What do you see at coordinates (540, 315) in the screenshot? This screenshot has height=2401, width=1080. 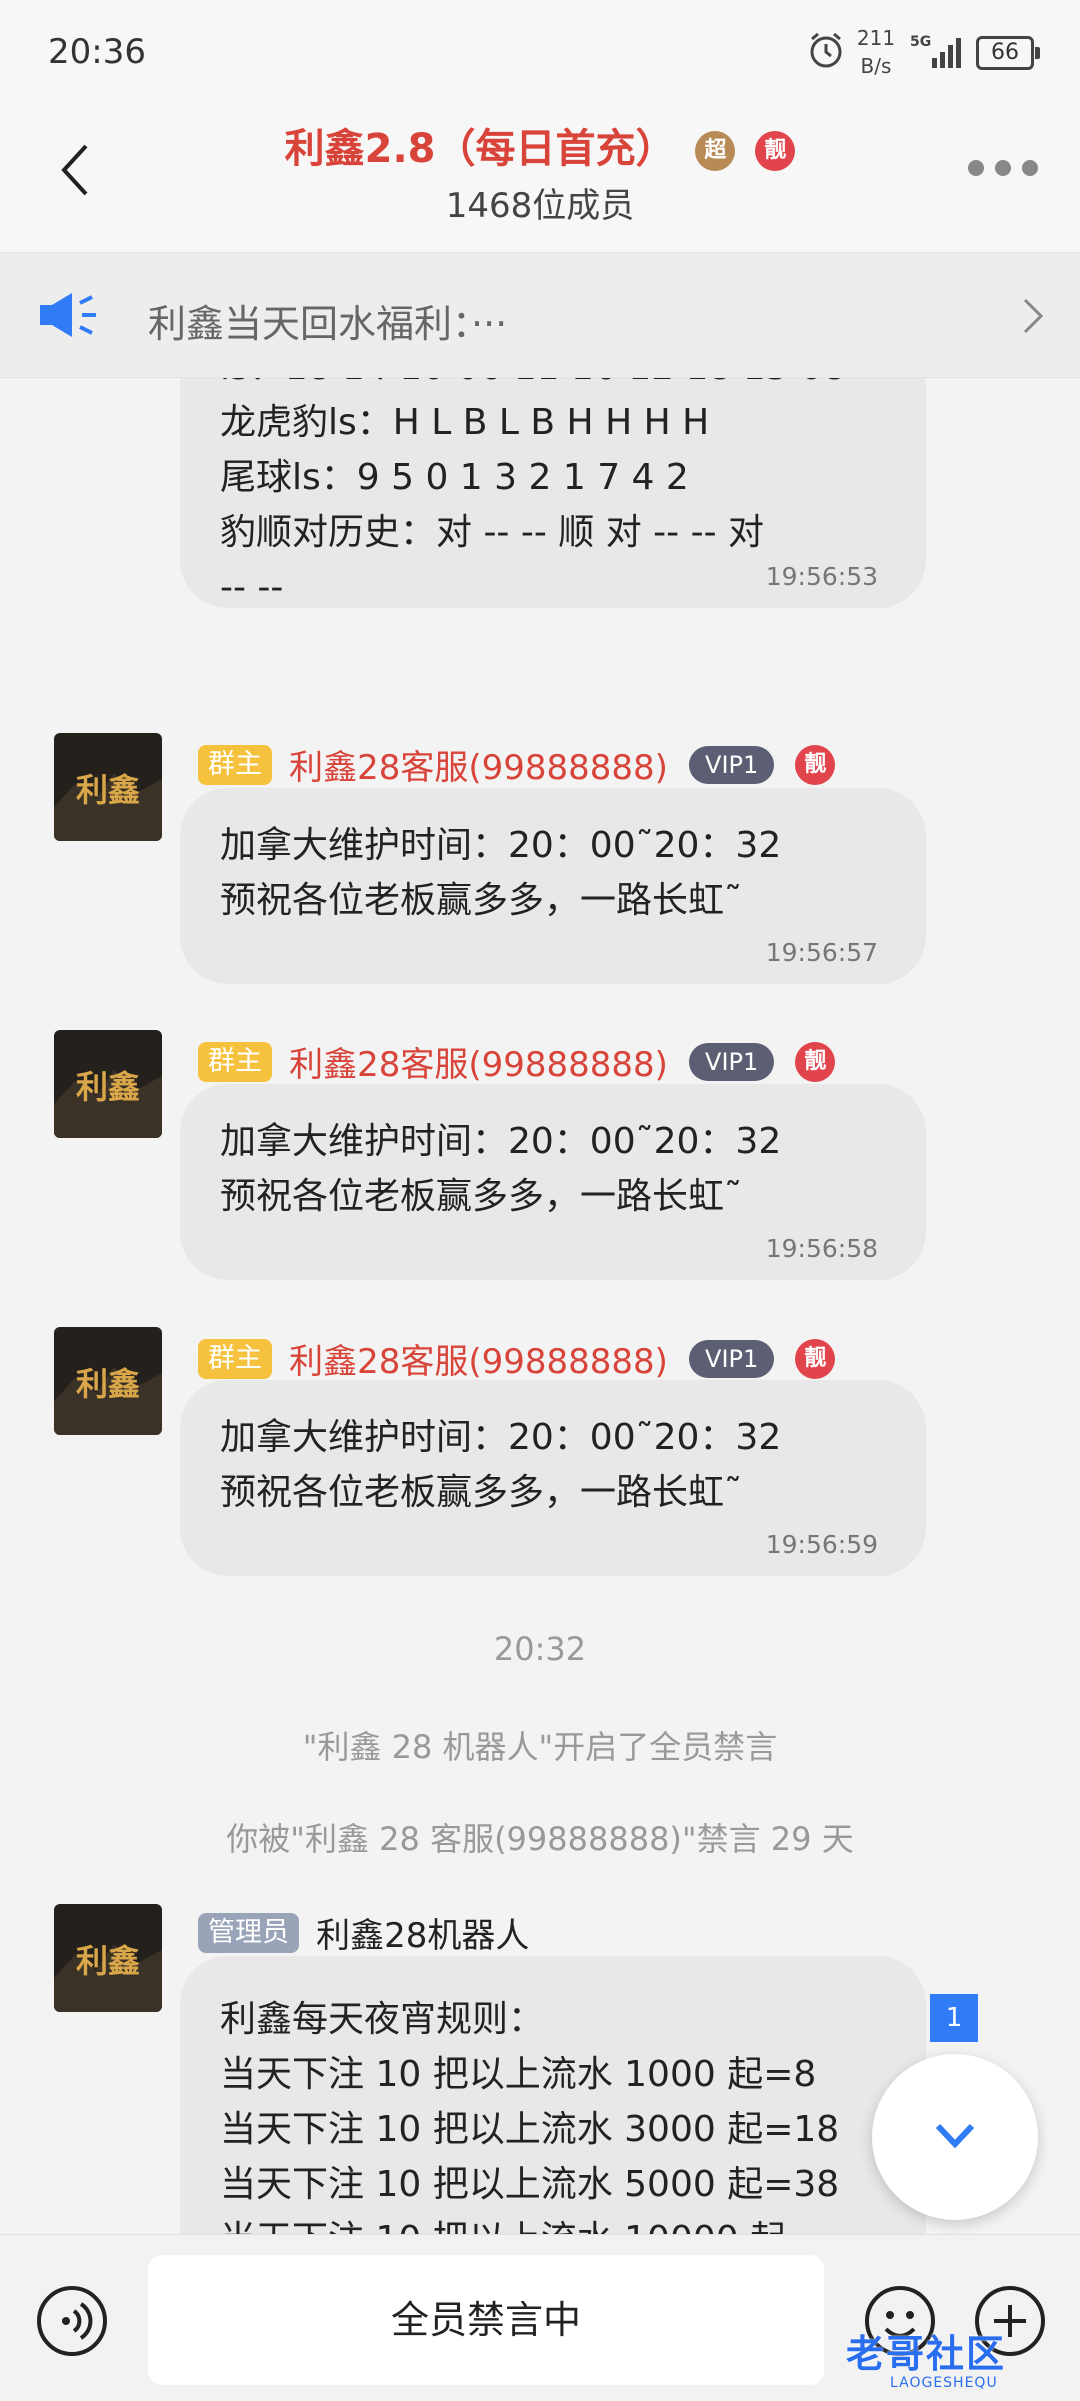 I see `group-notice-bar: 利鑫当天回水福利：···` at bounding box center [540, 315].